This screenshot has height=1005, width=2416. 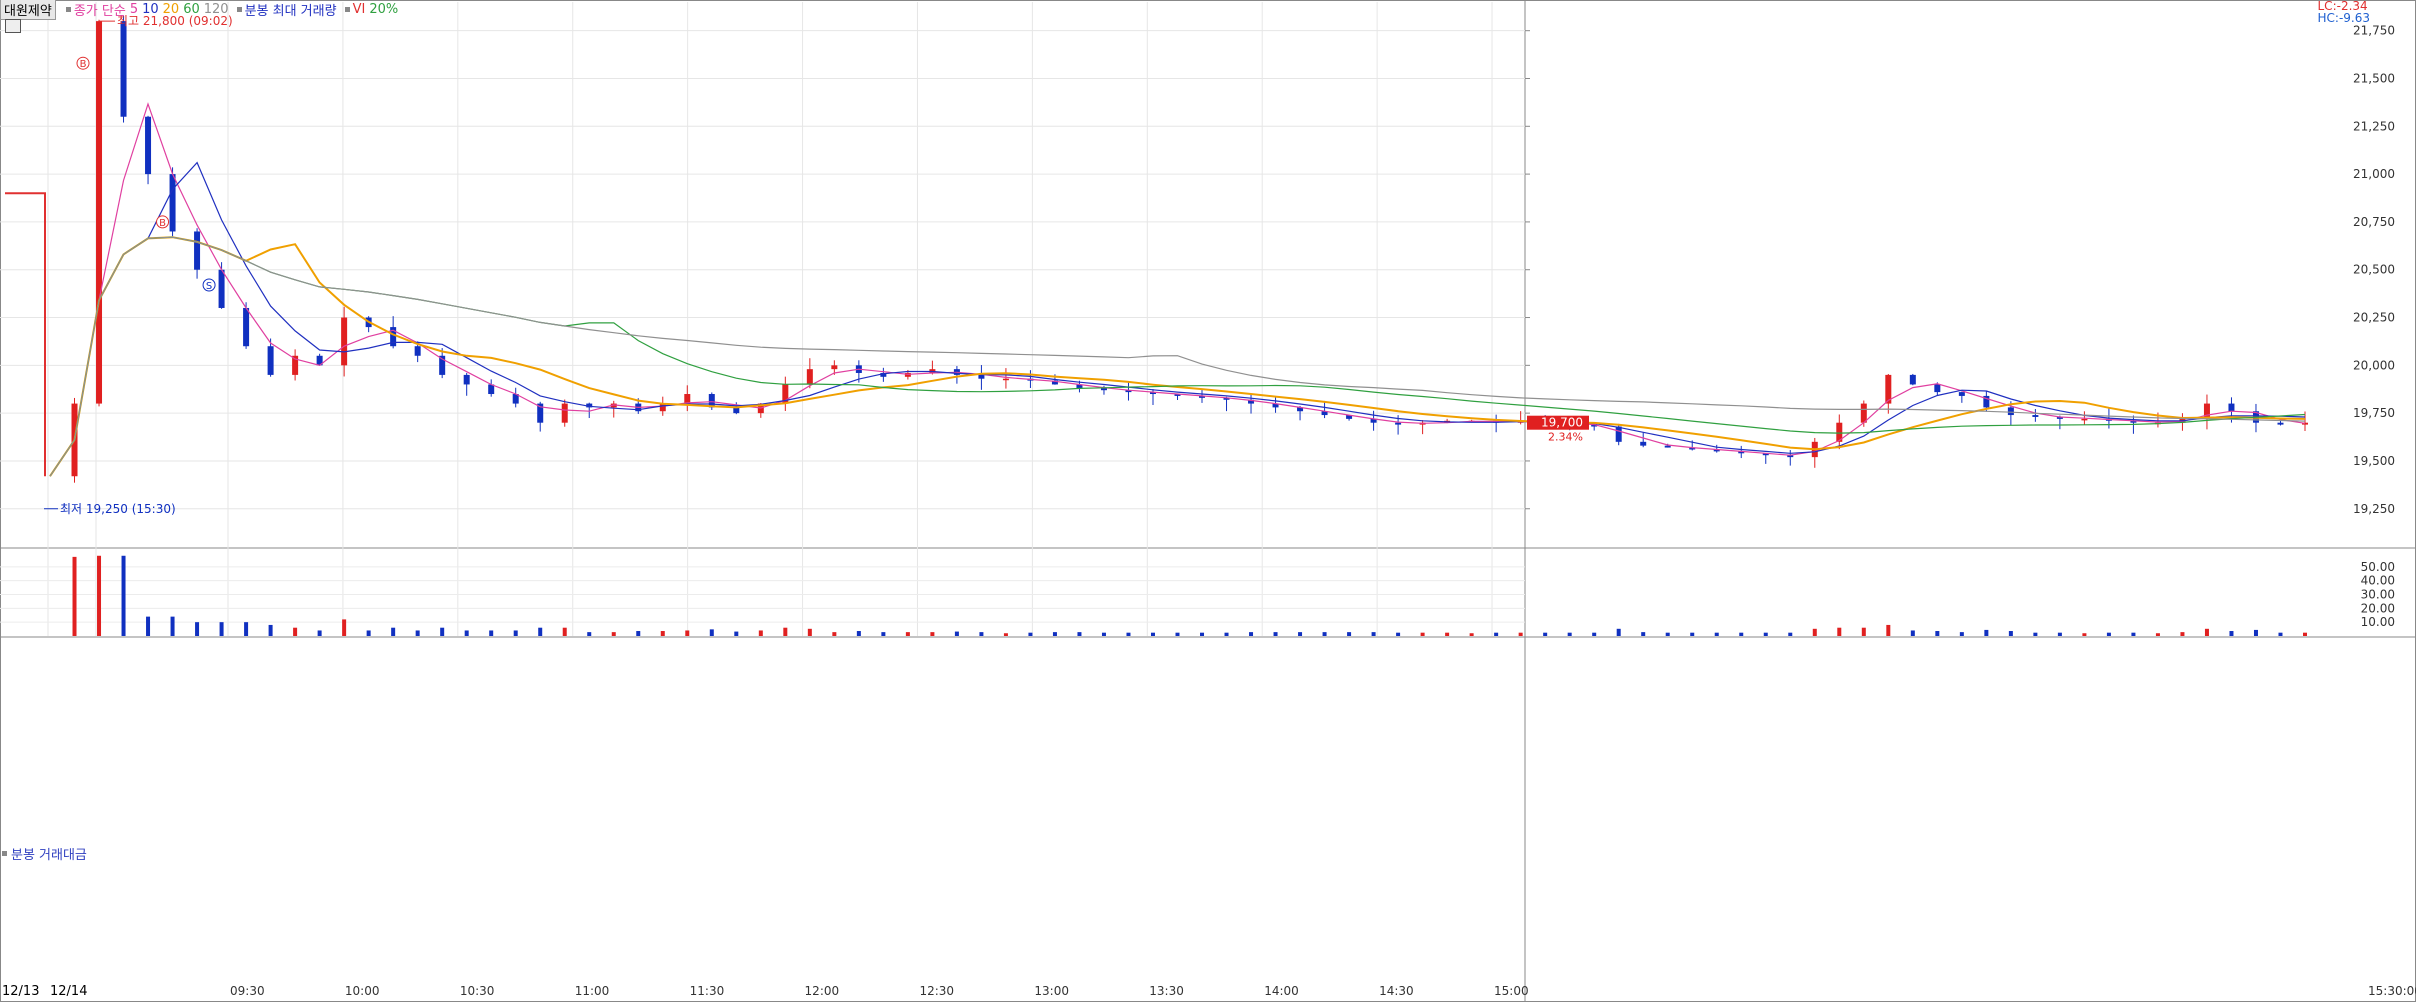 What do you see at coordinates (171, 9) in the screenshot?
I see `legend-ma20: 20` at bounding box center [171, 9].